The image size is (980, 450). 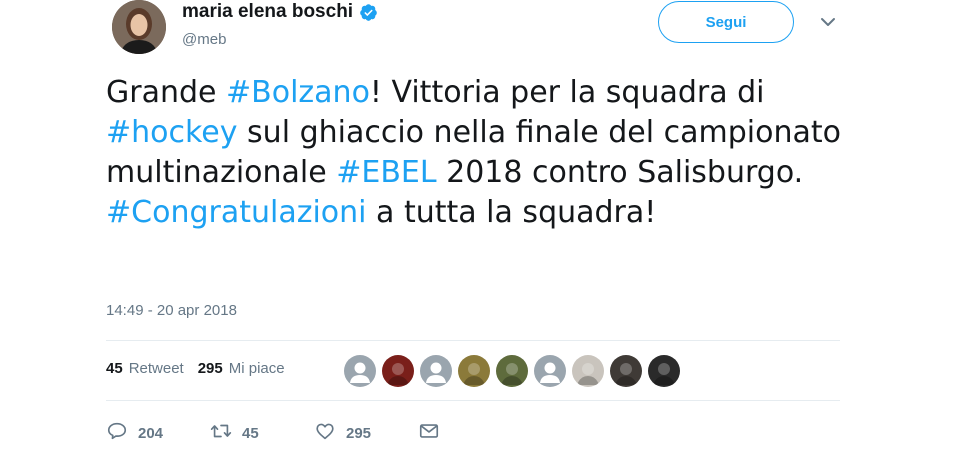 I want to click on display-name: maria elena boschi, so click(x=267, y=12).